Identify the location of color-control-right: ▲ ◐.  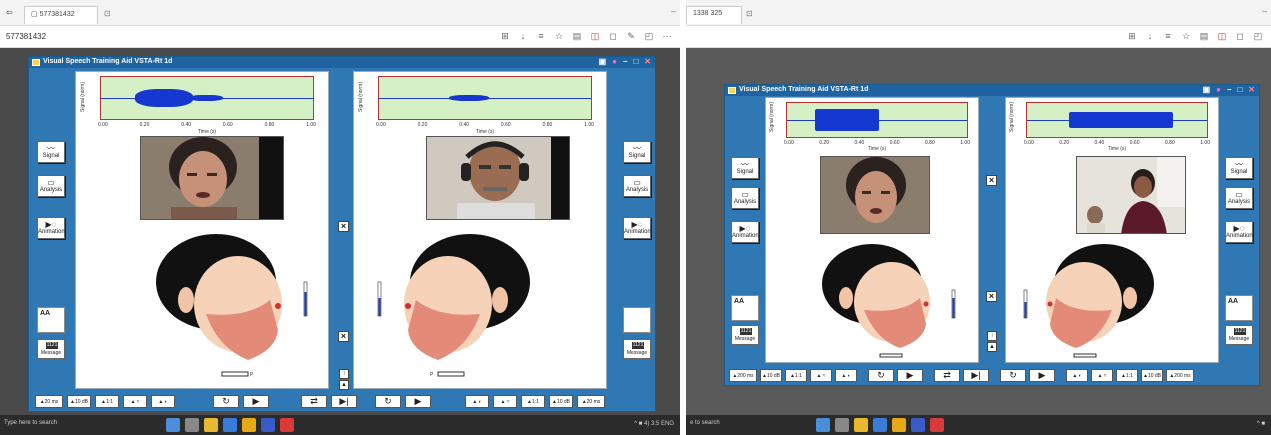
(1077, 375).